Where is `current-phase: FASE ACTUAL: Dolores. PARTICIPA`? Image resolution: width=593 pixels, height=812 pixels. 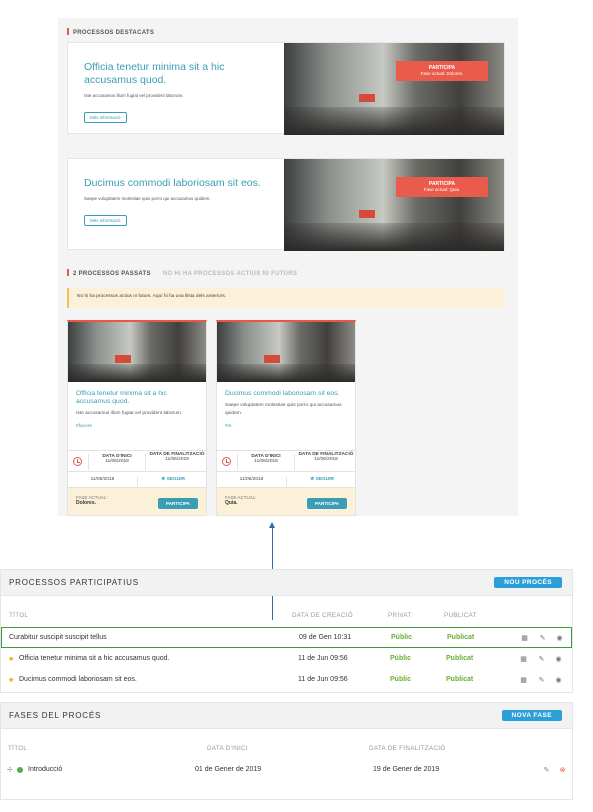
current-phase: FASE ACTUAL: Dolores. PARTICIPA is located at coordinates (137, 501).